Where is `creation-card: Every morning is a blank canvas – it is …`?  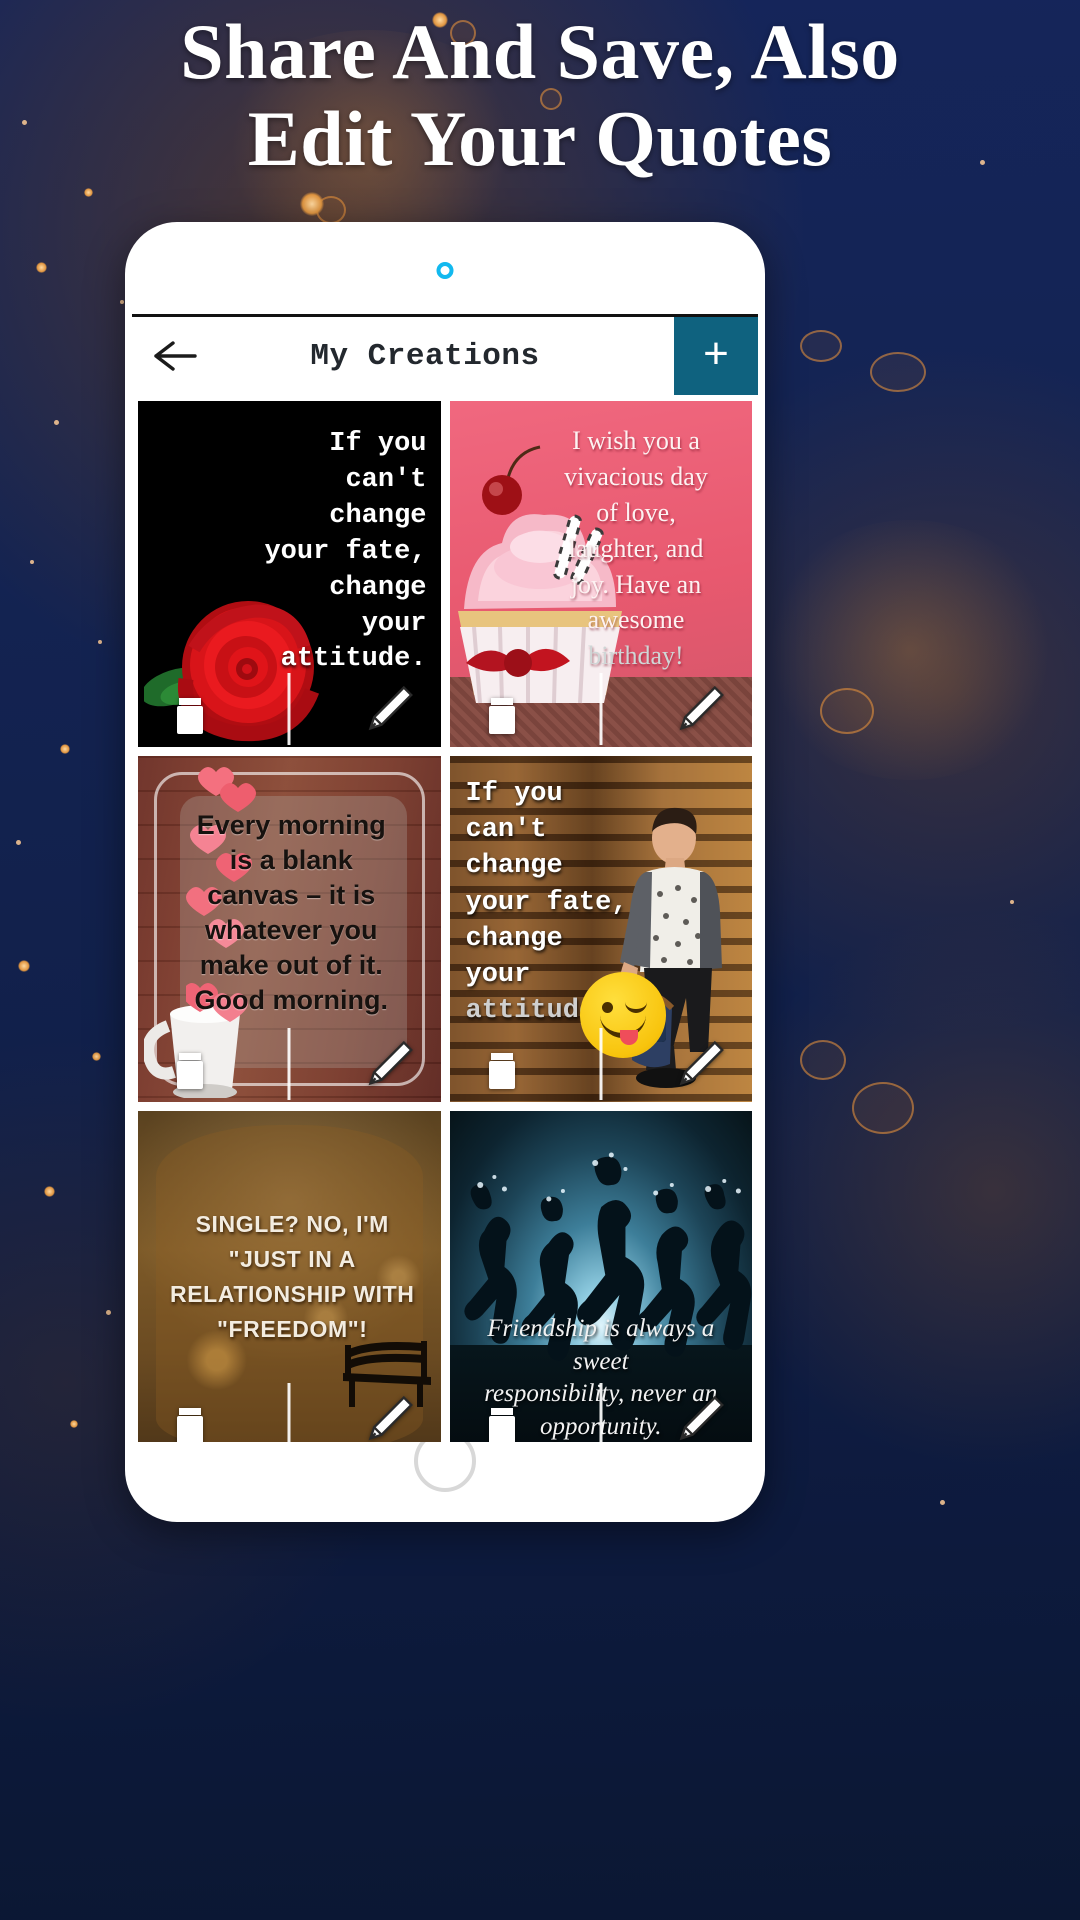
creation-card: Every morning is a blank canvas – it is … is located at coordinates (289, 929).